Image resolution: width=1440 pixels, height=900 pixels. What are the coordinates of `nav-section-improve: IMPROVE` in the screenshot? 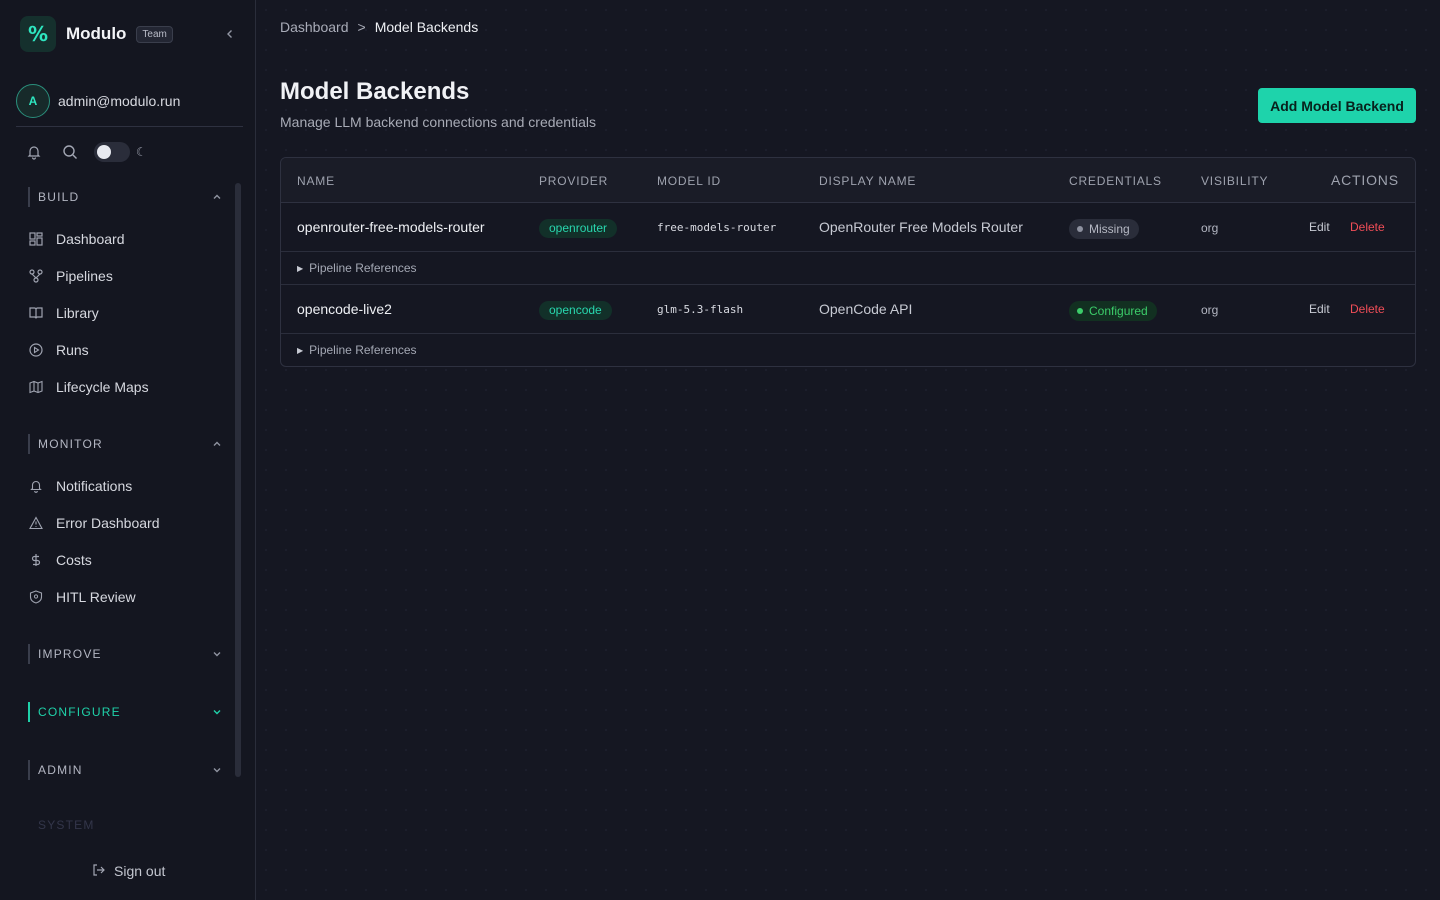 It's located at (125, 654).